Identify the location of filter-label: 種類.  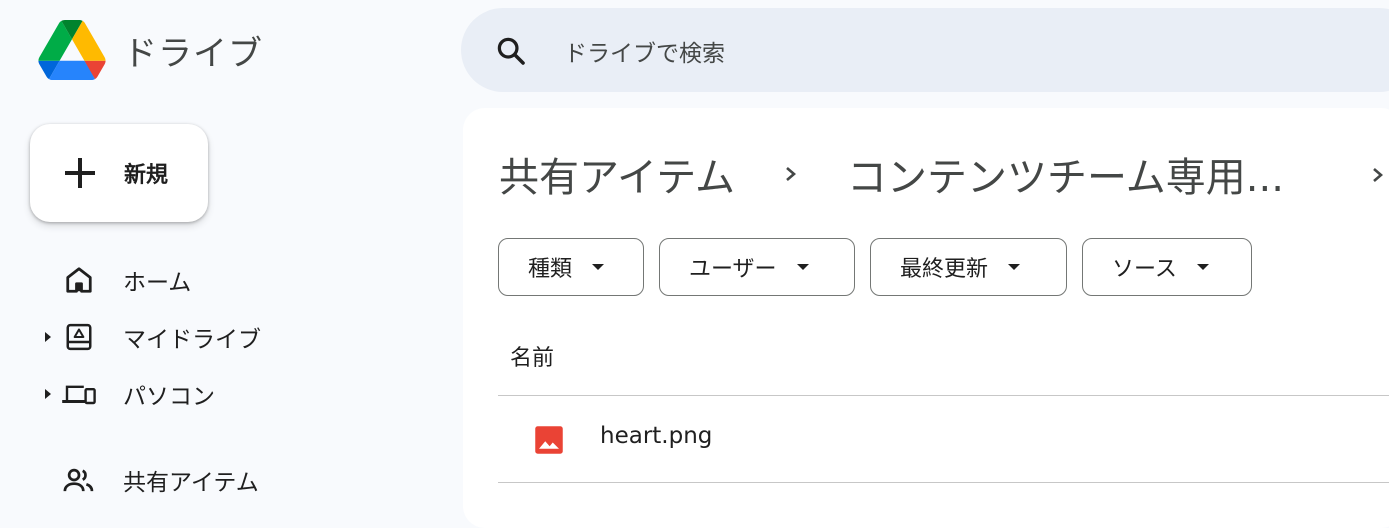
(550, 269).